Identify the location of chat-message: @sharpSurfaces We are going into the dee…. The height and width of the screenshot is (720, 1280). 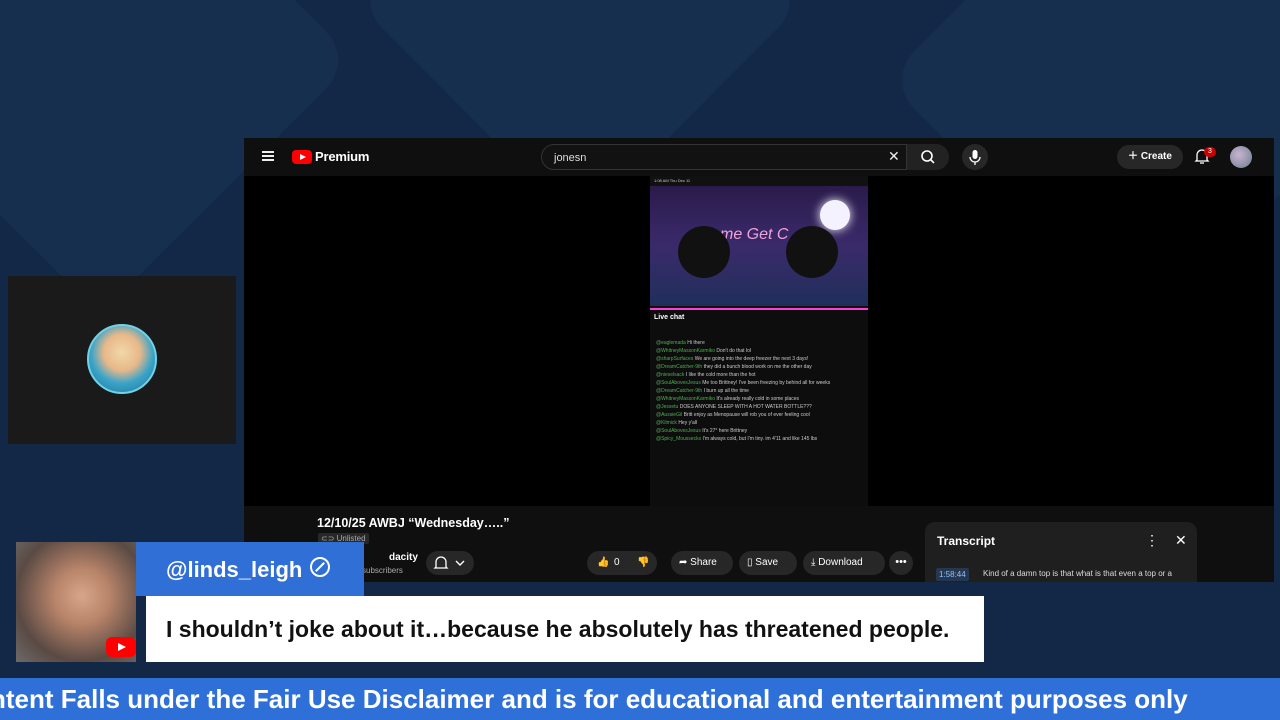
(759, 359).